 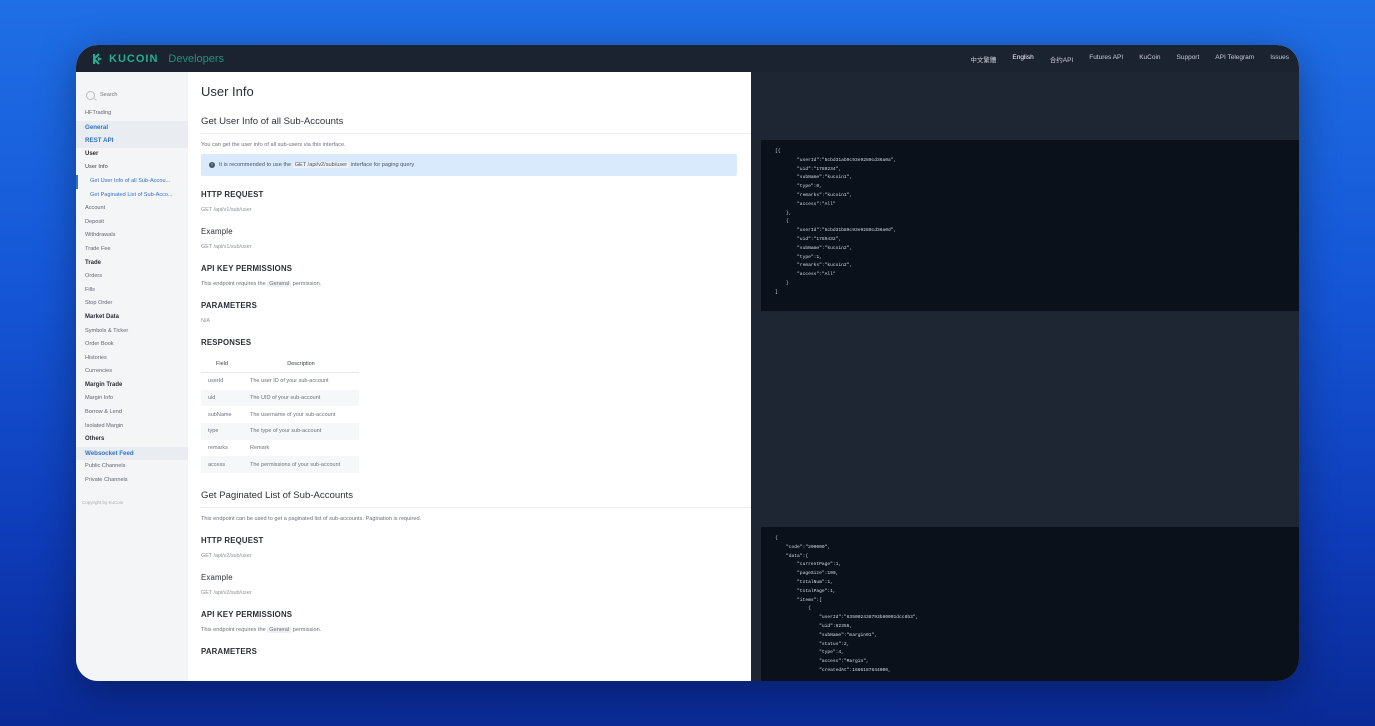 I want to click on code-line: "uid":"1789234",, so click(x=808, y=169).